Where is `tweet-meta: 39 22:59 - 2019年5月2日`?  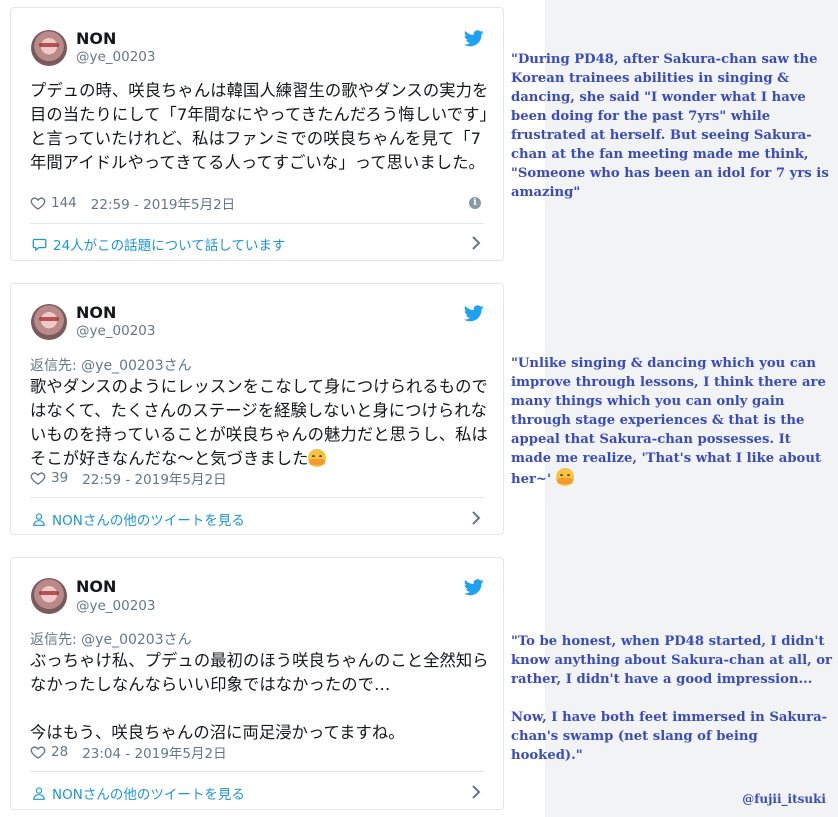 tweet-meta: 39 22:59 - 2019年5月2日 is located at coordinates (128, 478).